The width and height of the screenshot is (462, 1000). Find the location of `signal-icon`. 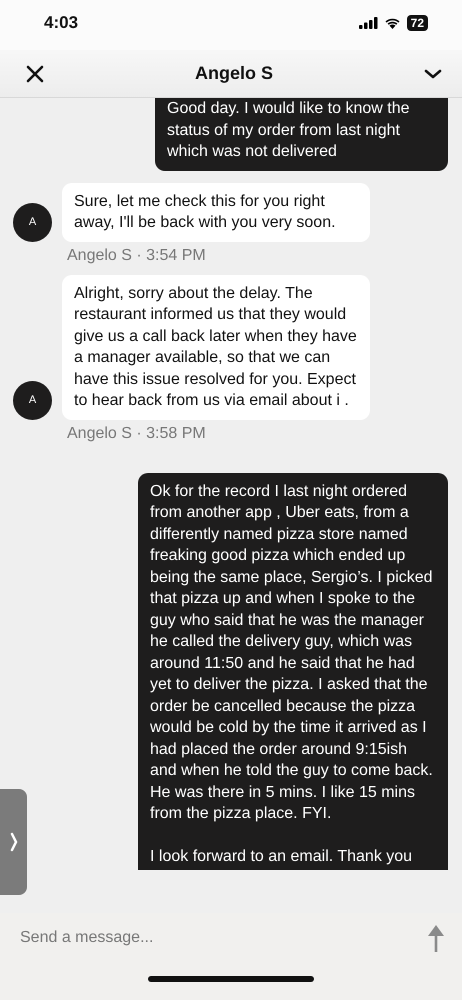

signal-icon is located at coordinates (368, 23).